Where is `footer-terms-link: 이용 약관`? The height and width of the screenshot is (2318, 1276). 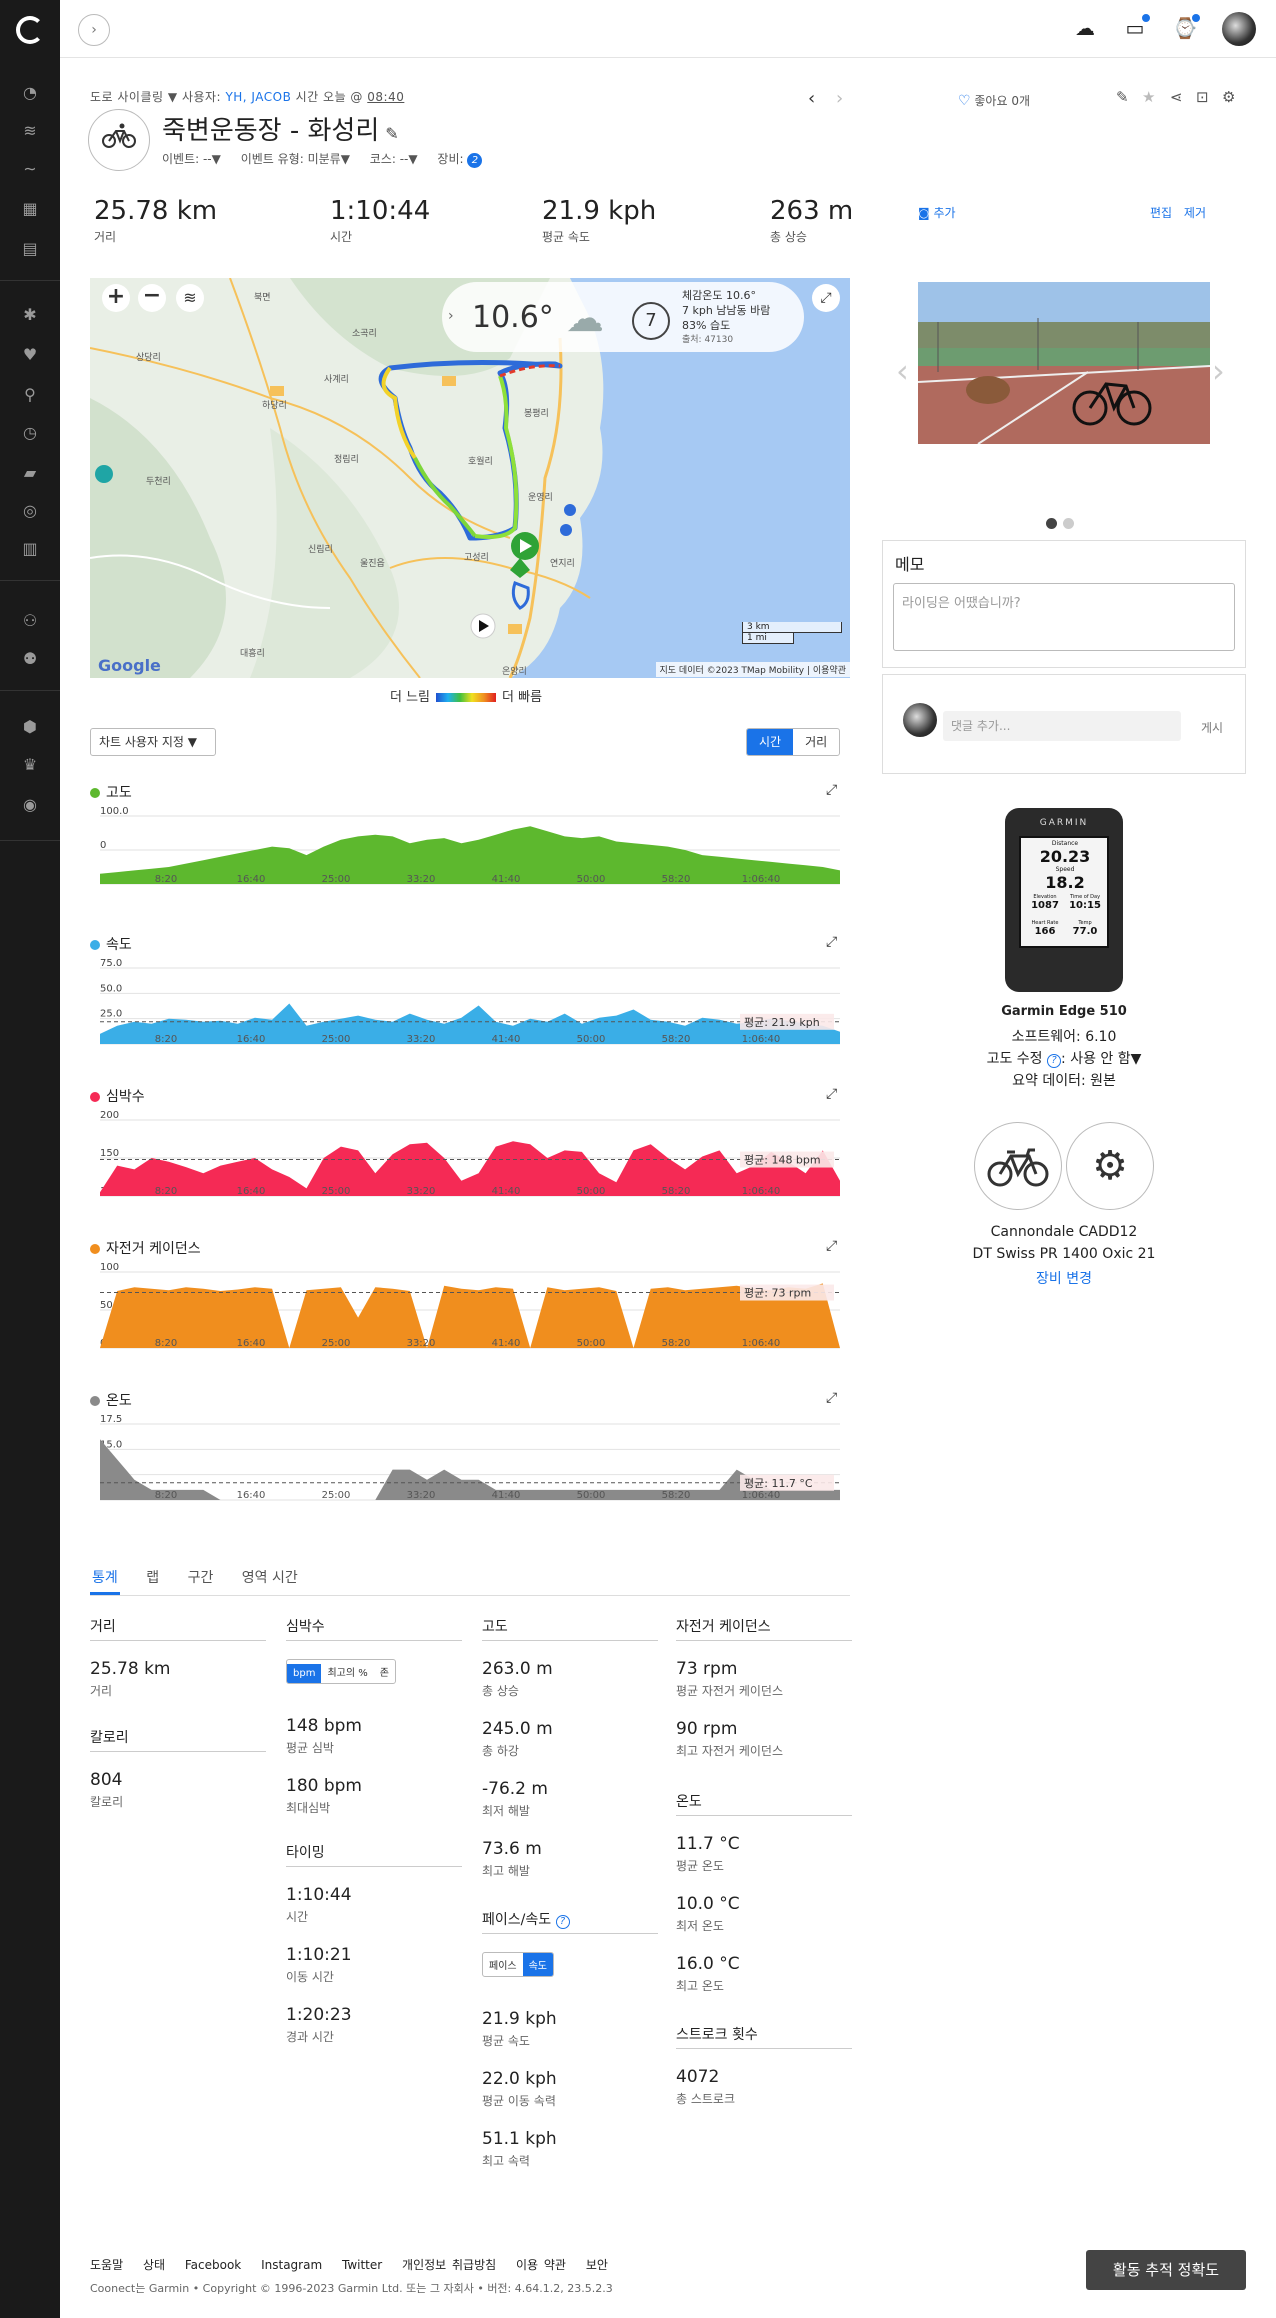
footer-terms-link: 이용 약관 is located at coordinates (541, 2265).